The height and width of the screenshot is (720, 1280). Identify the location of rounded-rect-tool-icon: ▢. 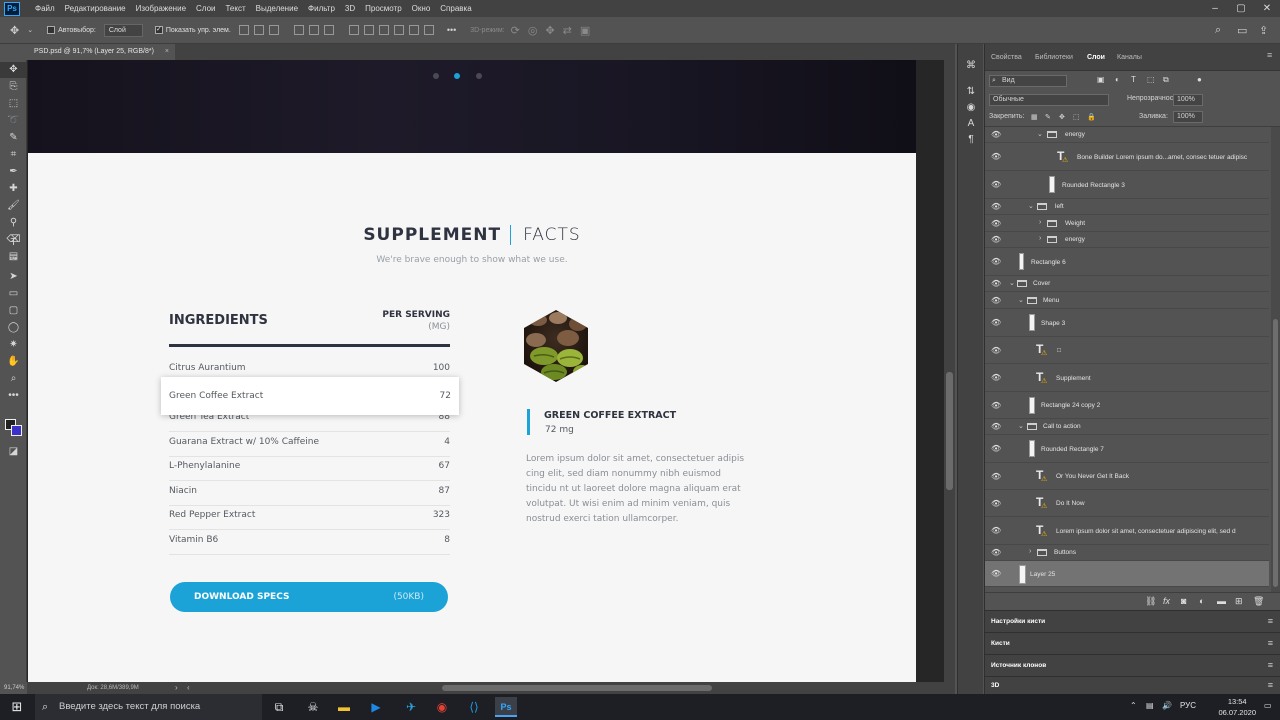
(13, 311).